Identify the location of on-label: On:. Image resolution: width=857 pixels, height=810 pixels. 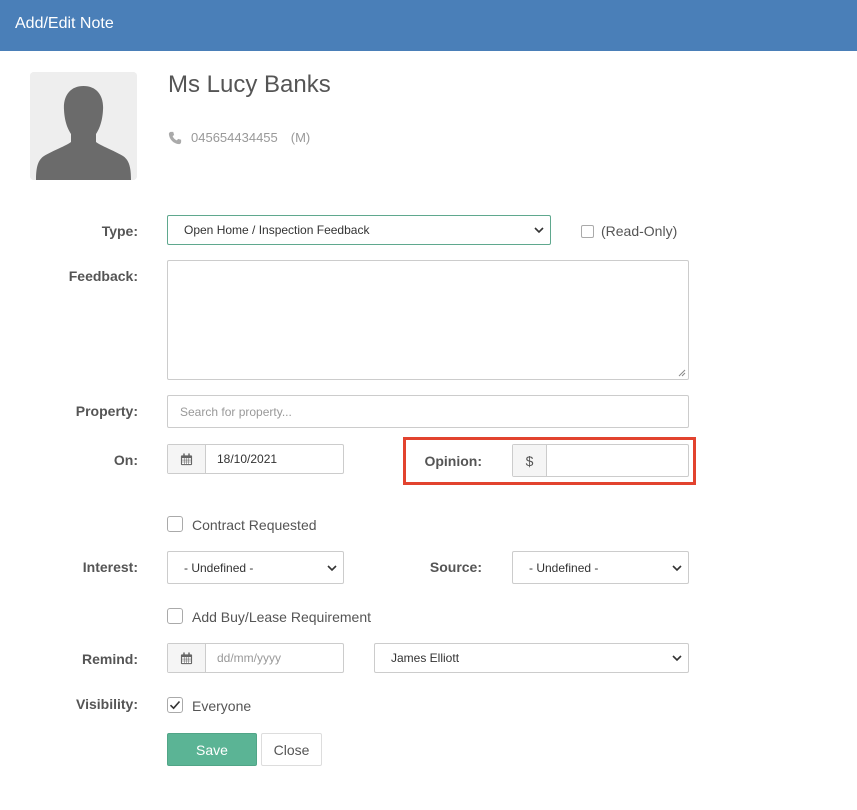
(125, 460).